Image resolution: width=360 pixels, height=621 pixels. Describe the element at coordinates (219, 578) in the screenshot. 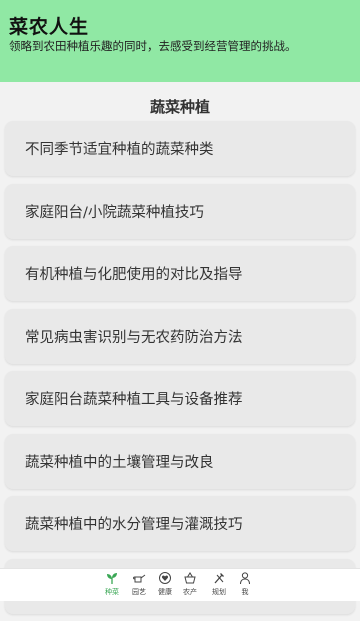

I see `tools-icon` at that location.